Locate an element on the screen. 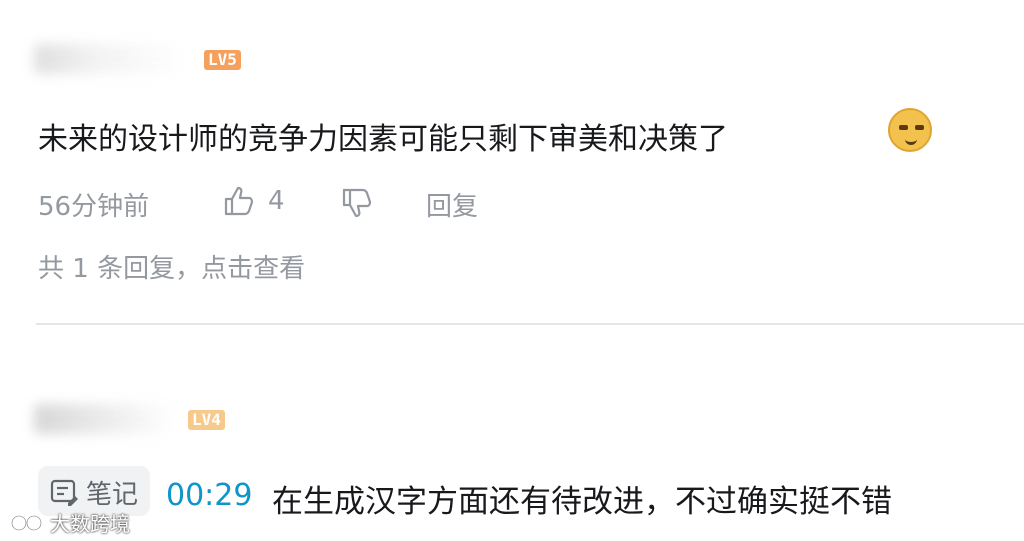  comment-text: 未来的设计师的竞争力因素可能只剩下审美和决策了 is located at coordinates (383, 139).